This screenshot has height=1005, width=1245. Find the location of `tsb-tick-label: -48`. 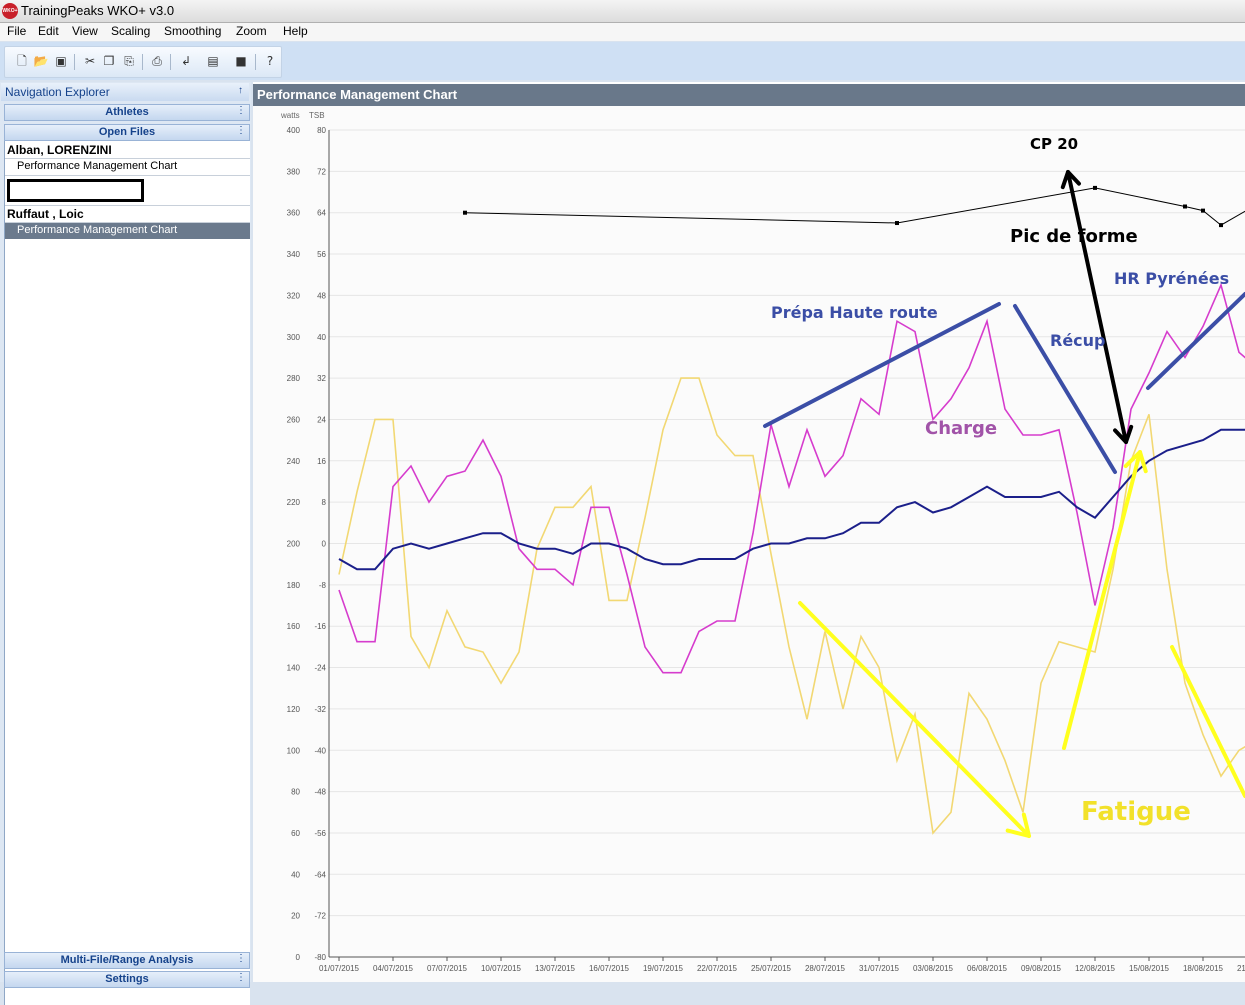

tsb-tick-label: -48 is located at coordinates (320, 792).